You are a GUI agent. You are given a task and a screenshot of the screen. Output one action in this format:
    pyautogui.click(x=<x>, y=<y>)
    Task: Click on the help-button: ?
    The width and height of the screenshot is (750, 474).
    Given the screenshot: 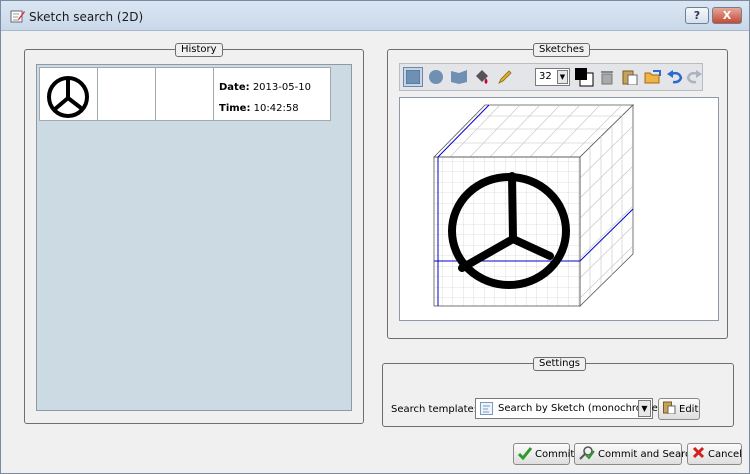 What is the action you would take?
    pyautogui.click(x=697, y=15)
    